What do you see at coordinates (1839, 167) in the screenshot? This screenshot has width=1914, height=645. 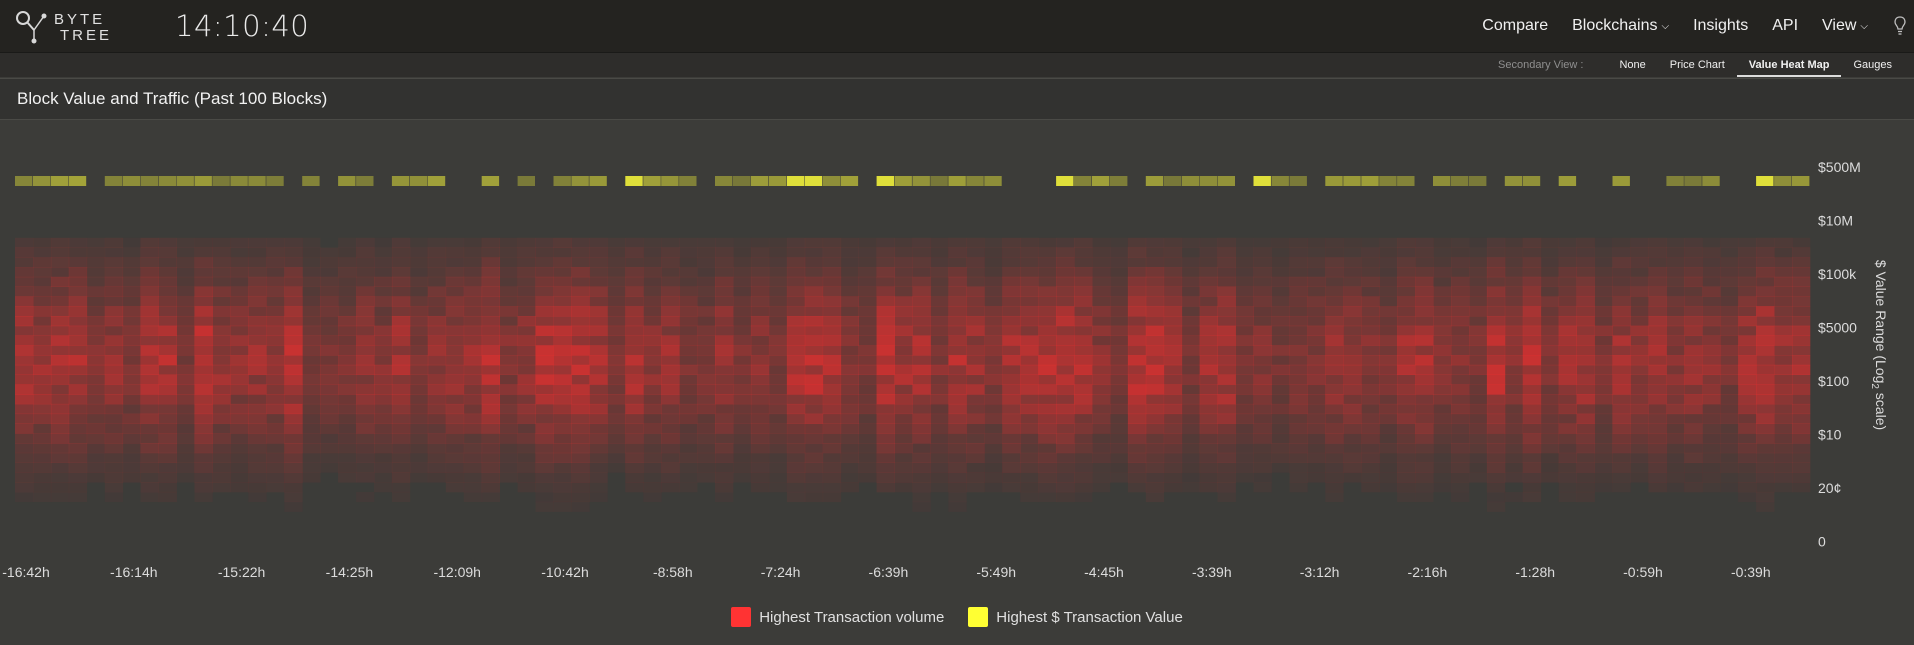 I see `y-tick-label: $500M` at bounding box center [1839, 167].